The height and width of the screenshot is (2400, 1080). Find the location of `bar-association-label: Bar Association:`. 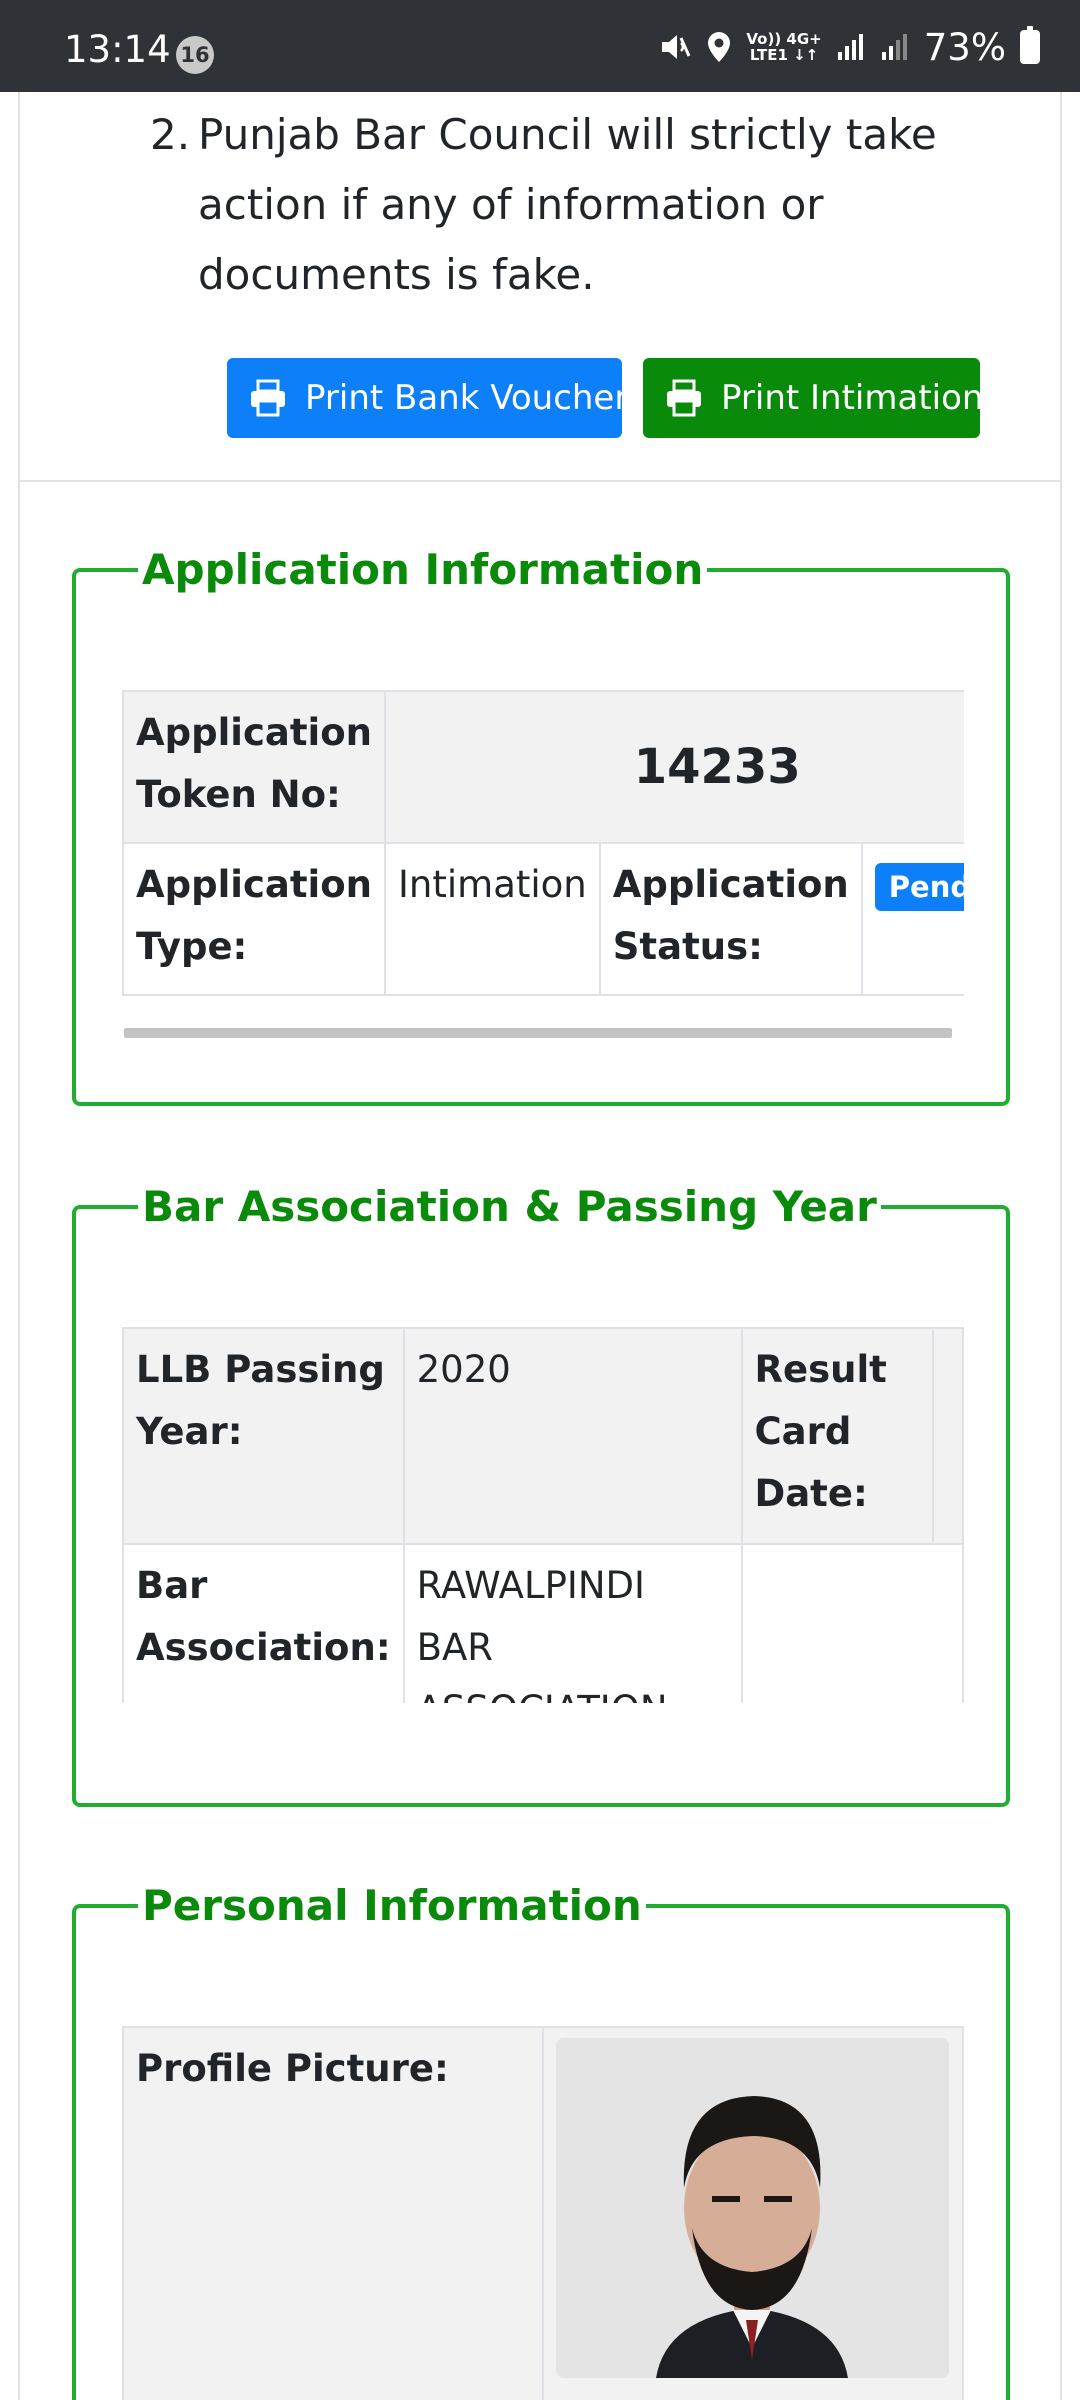

bar-association-label: Bar Association: is located at coordinates (263, 1623).